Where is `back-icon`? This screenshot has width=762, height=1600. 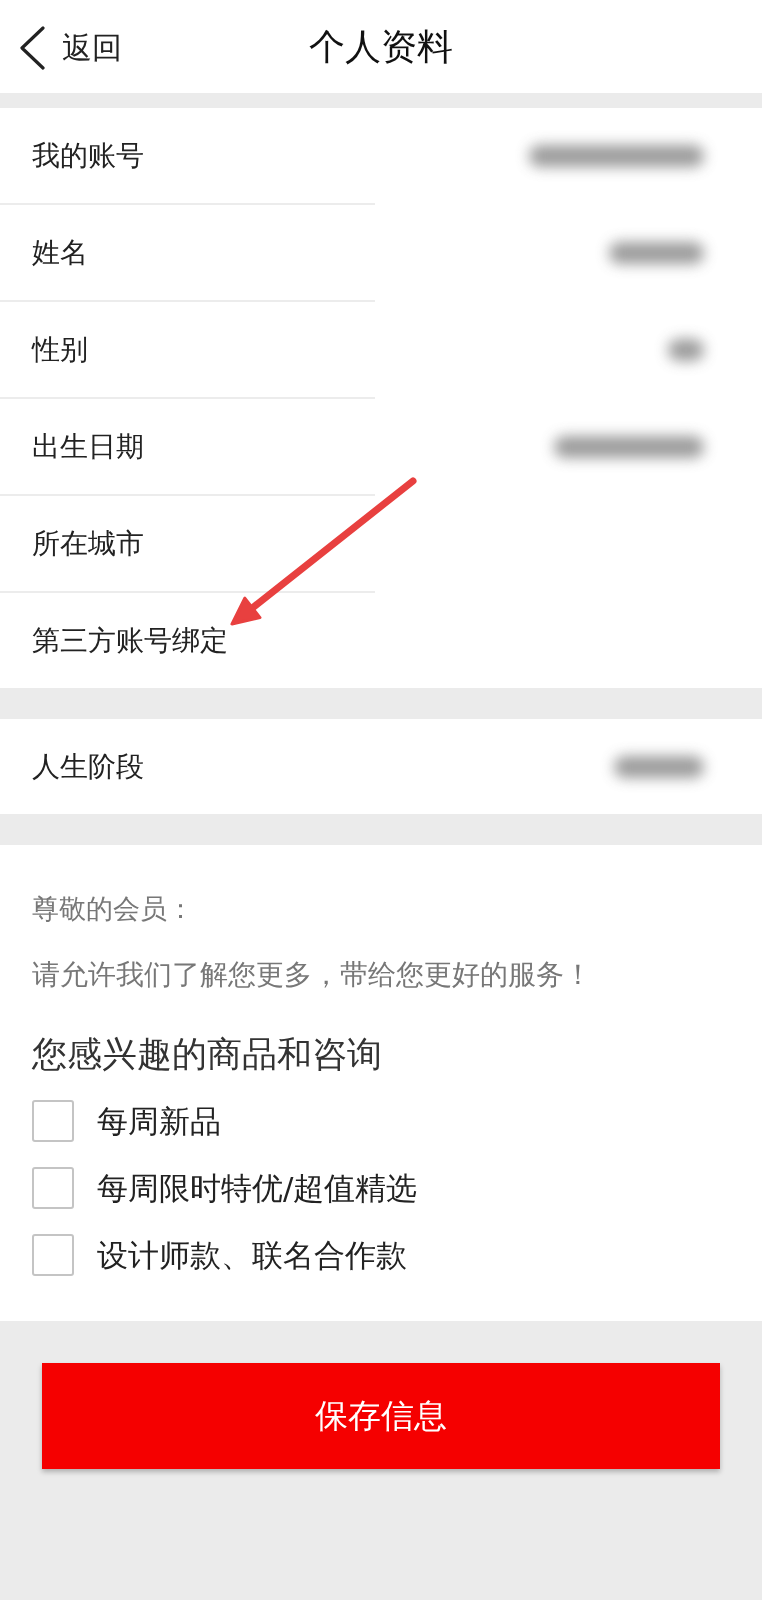 back-icon is located at coordinates (32, 48).